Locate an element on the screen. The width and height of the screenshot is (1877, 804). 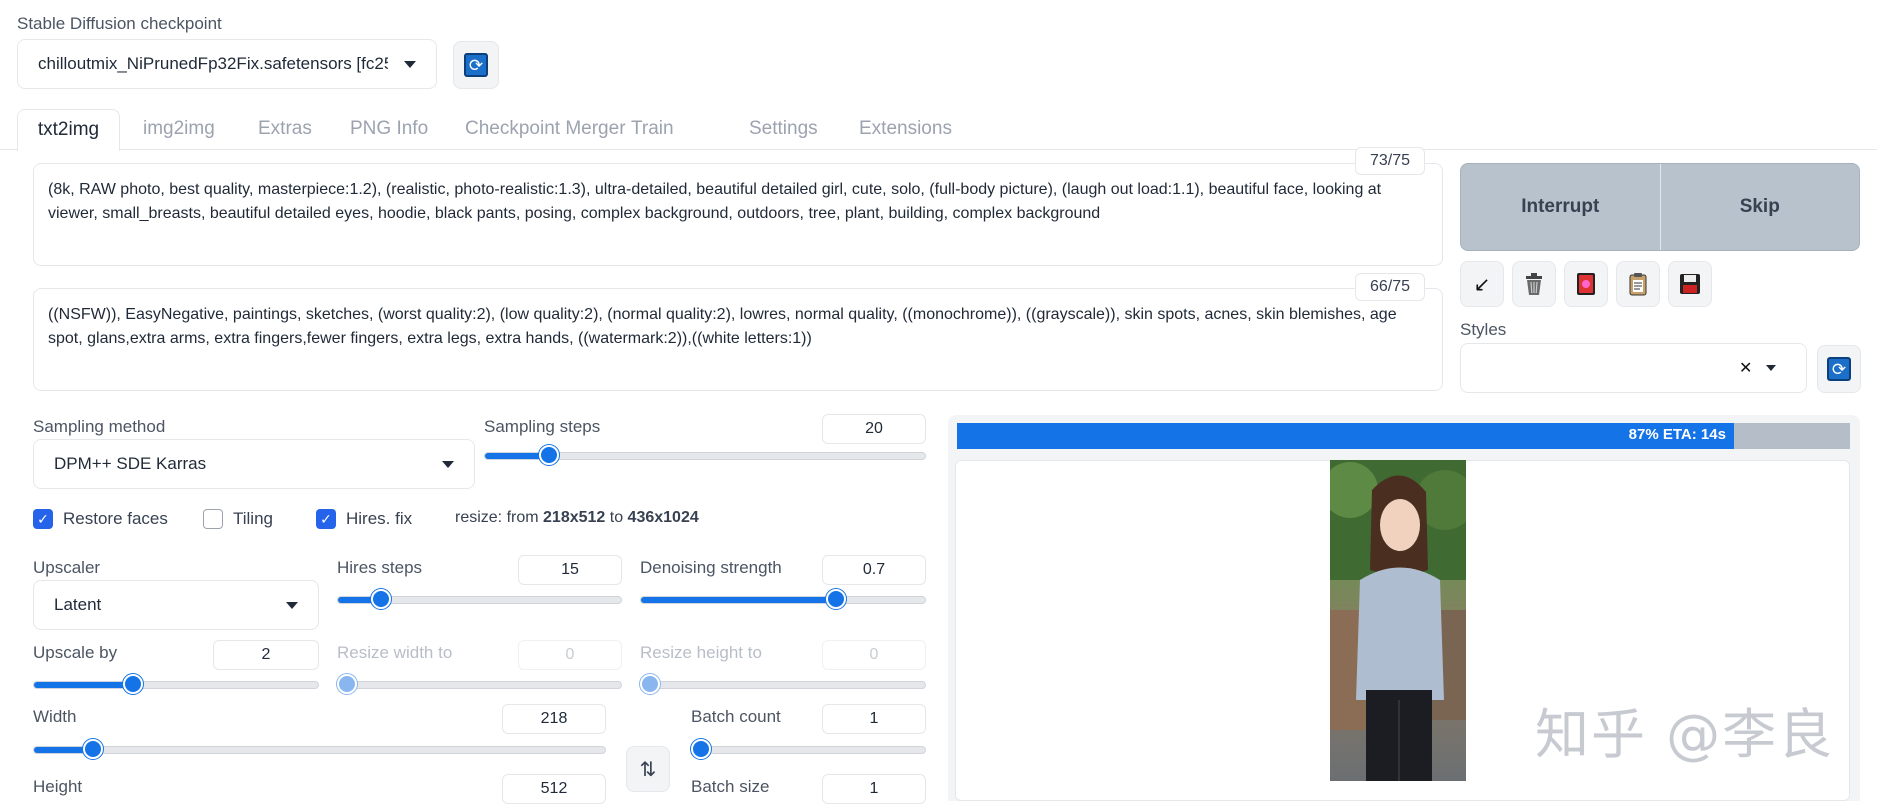
apply-style-button is located at coordinates (1638, 284).